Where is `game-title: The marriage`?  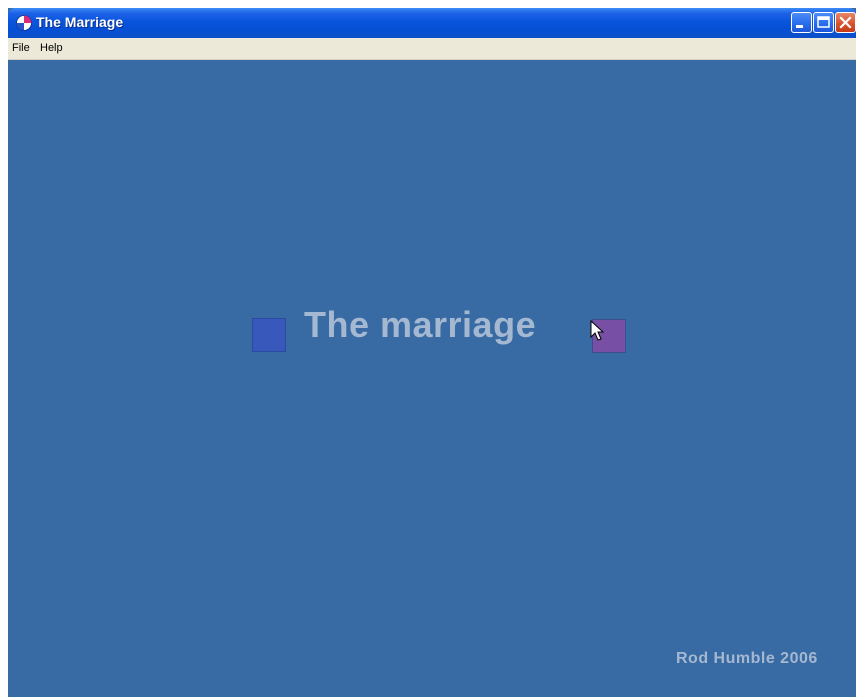 game-title: The marriage is located at coordinates (420, 324).